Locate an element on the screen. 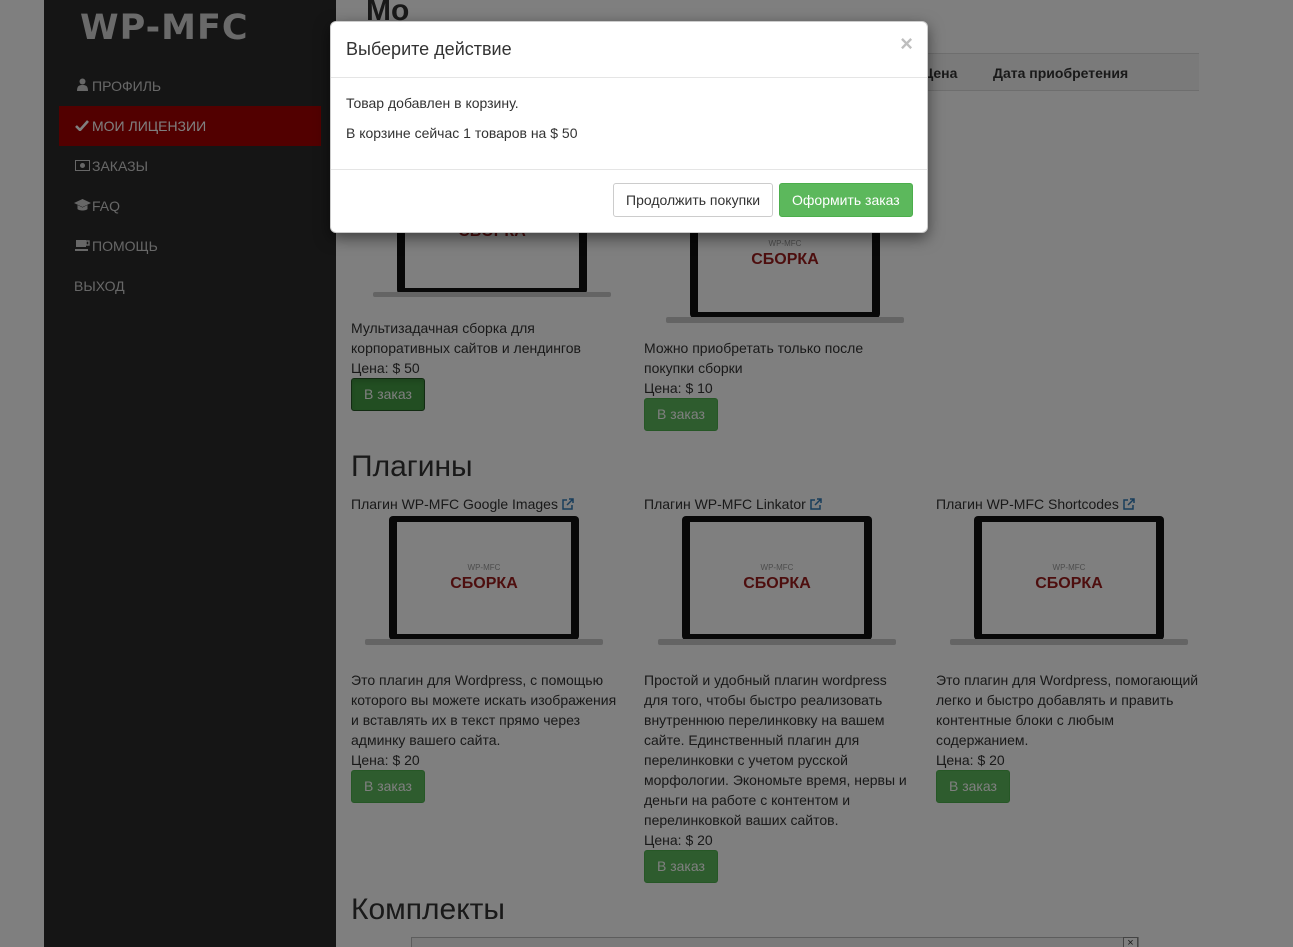 This screenshot has height=947, width=1293. continue-shopping-button: Продолжить покупки is located at coordinates (693, 200).